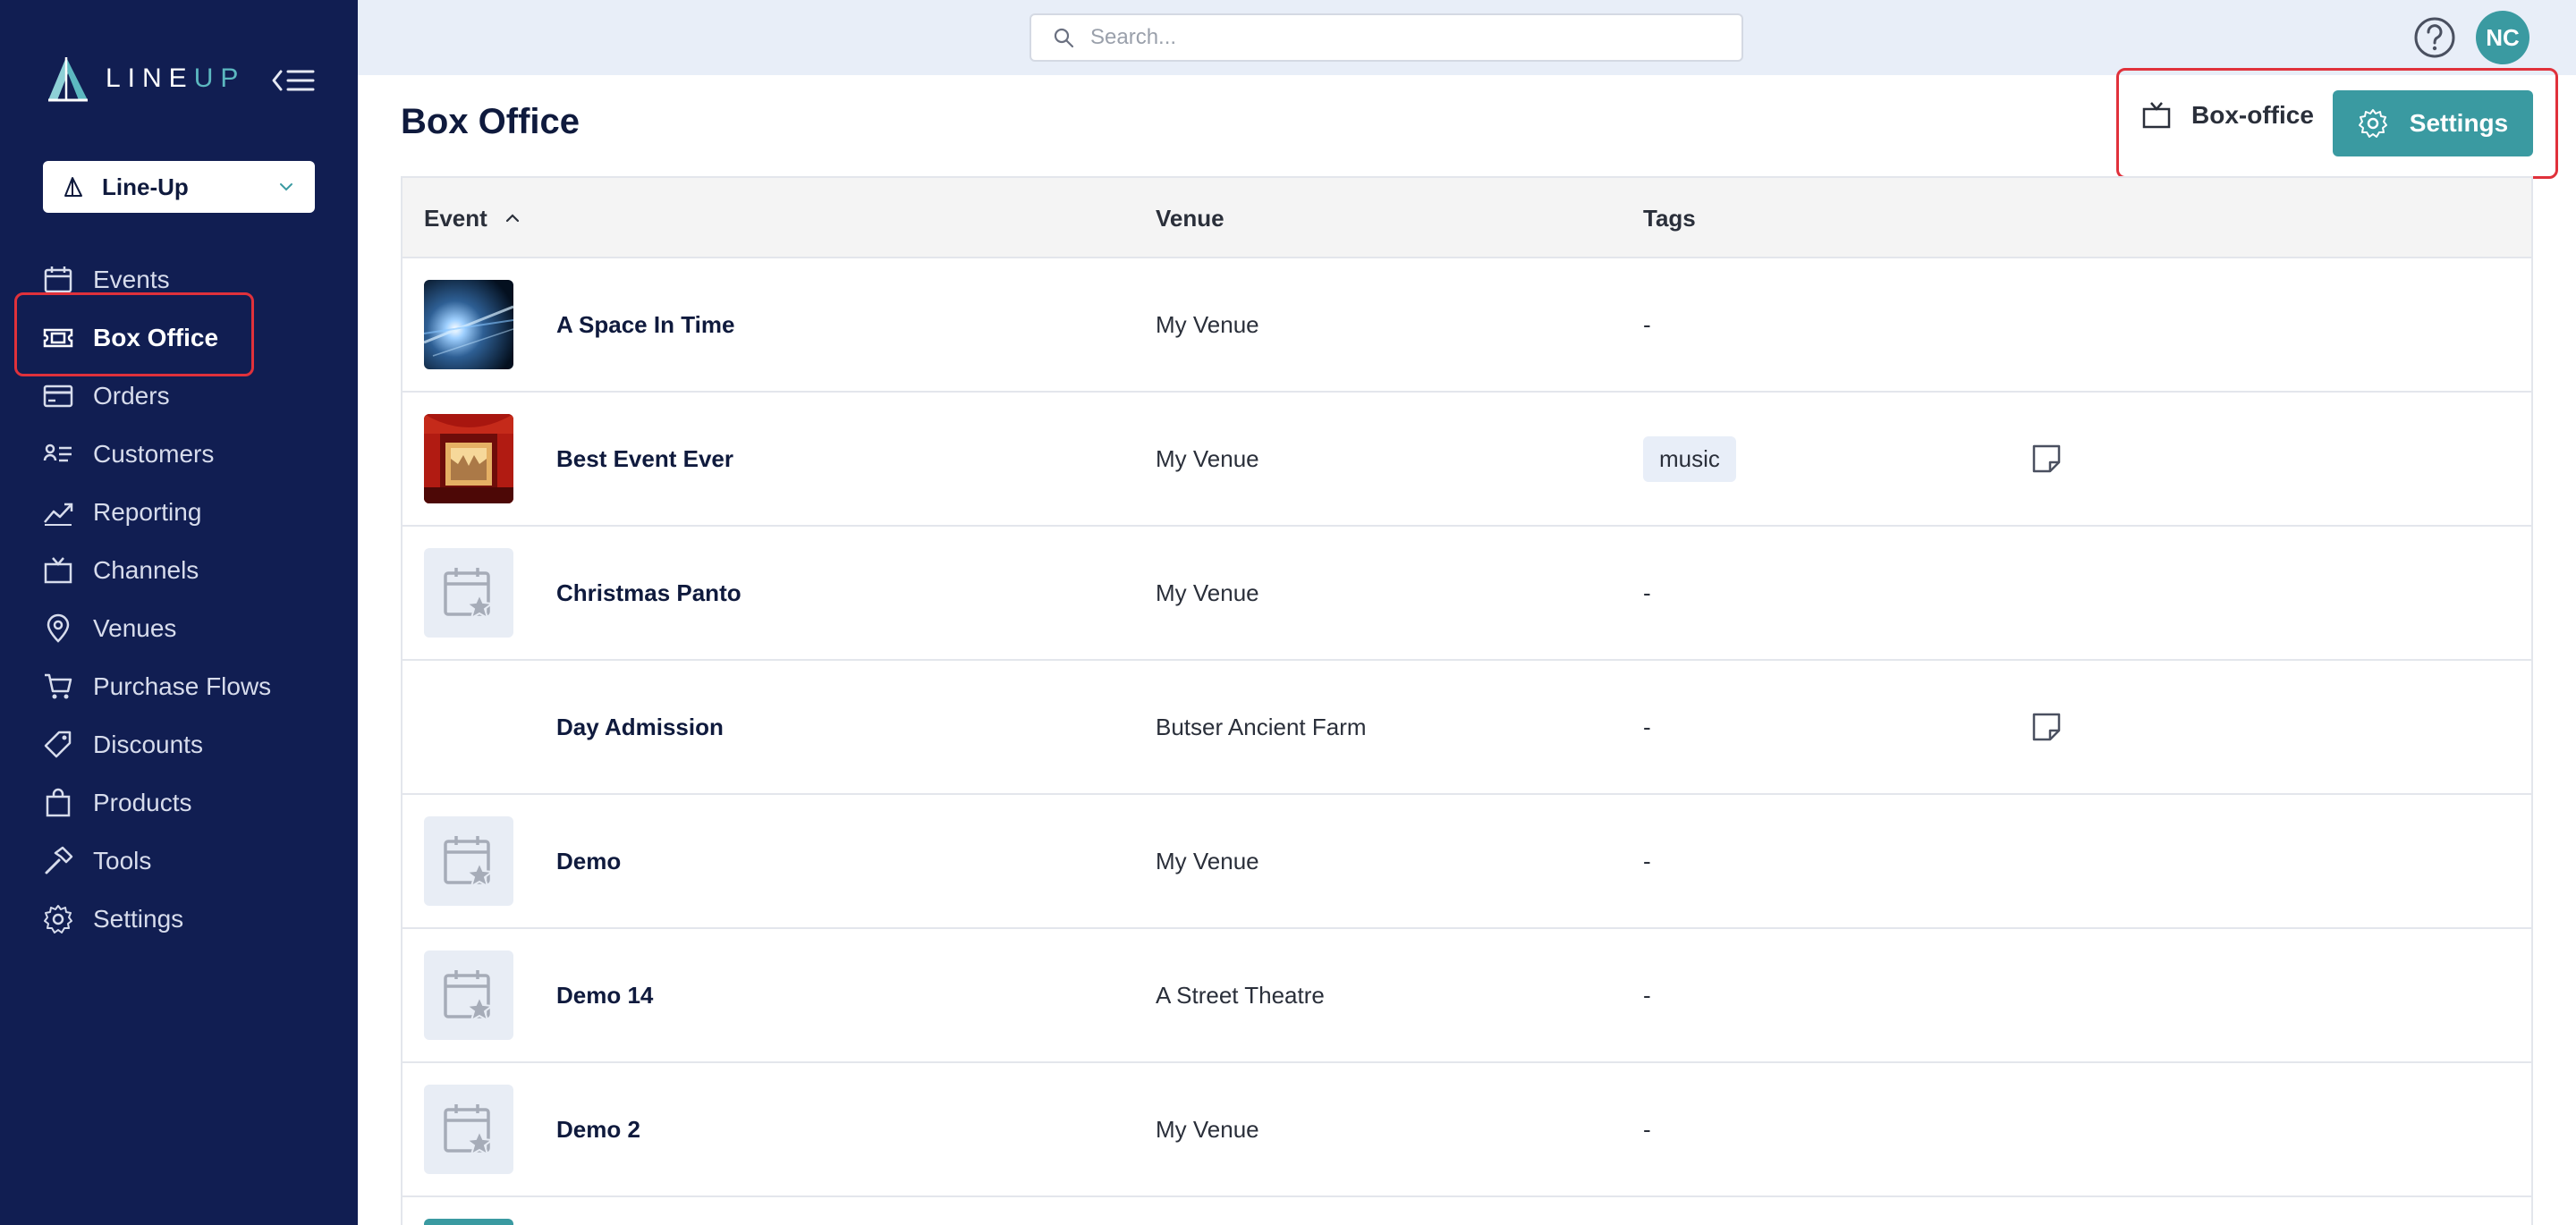 The width and height of the screenshot is (2576, 1225). What do you see at coordinates (179, 686) in the screenshot?
I see `sidebar-item-purchase-flows: Purchase Flows` at bounding box center [179, 686].